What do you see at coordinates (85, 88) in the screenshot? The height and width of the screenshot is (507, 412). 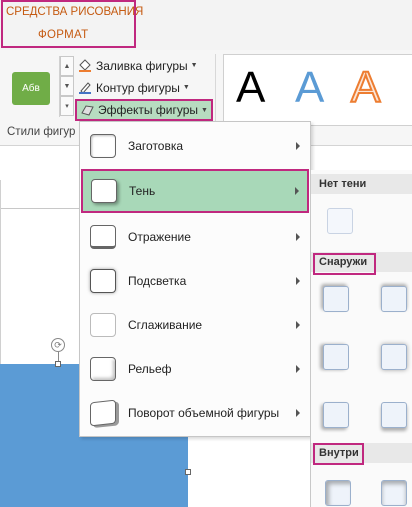 I see `pen-outline-icon` at bounding box center [85, 88].